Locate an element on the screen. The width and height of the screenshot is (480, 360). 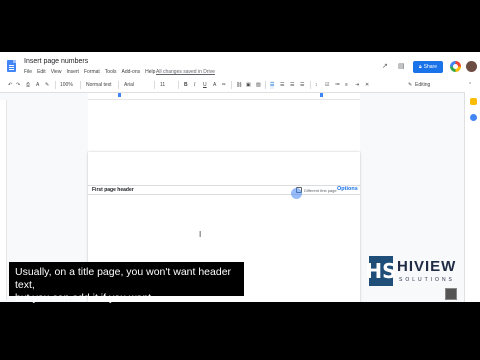
italic-button: I is located at coordinates (194, 85).